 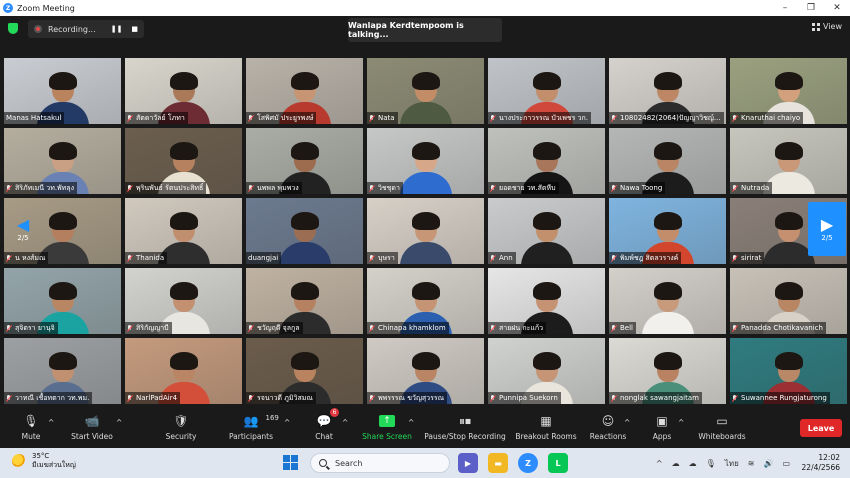 What do you see at coordinates (732, 463) in the screenshot?
I see `language-indicator: ไทย` at bounding box center [732, 463].